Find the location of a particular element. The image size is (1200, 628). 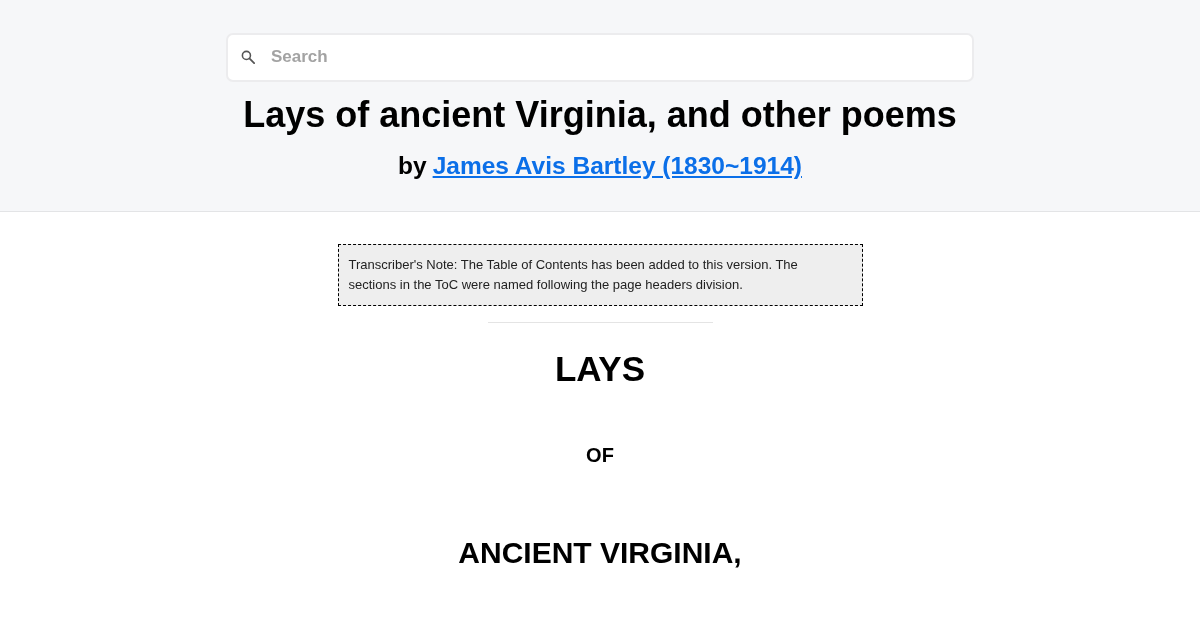

book-title: Lays of ancient Virginia, and other poems is located at coordinates (600, 114).